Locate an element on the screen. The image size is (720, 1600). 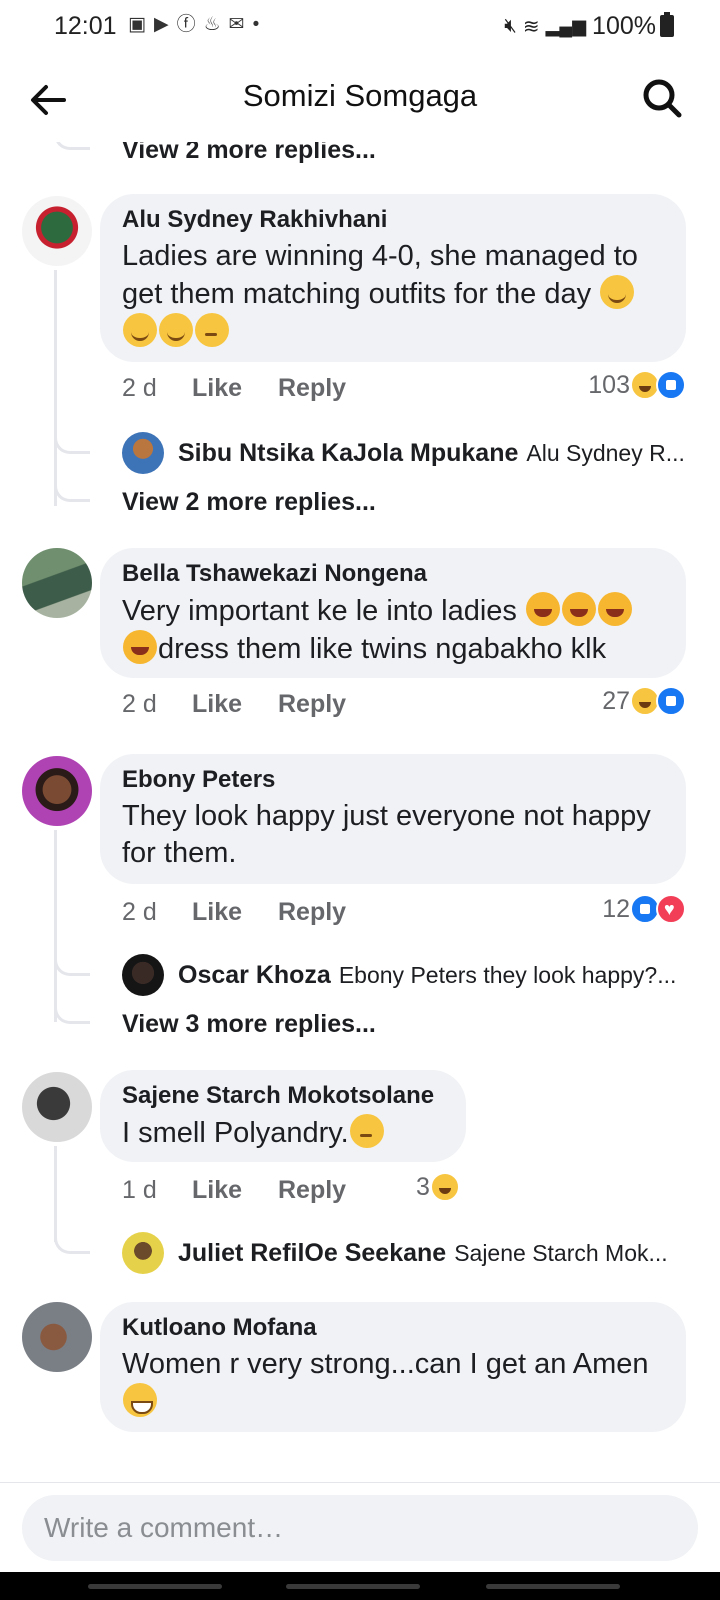
grinning-emoji-icon is located at coordinates (140, 1400).